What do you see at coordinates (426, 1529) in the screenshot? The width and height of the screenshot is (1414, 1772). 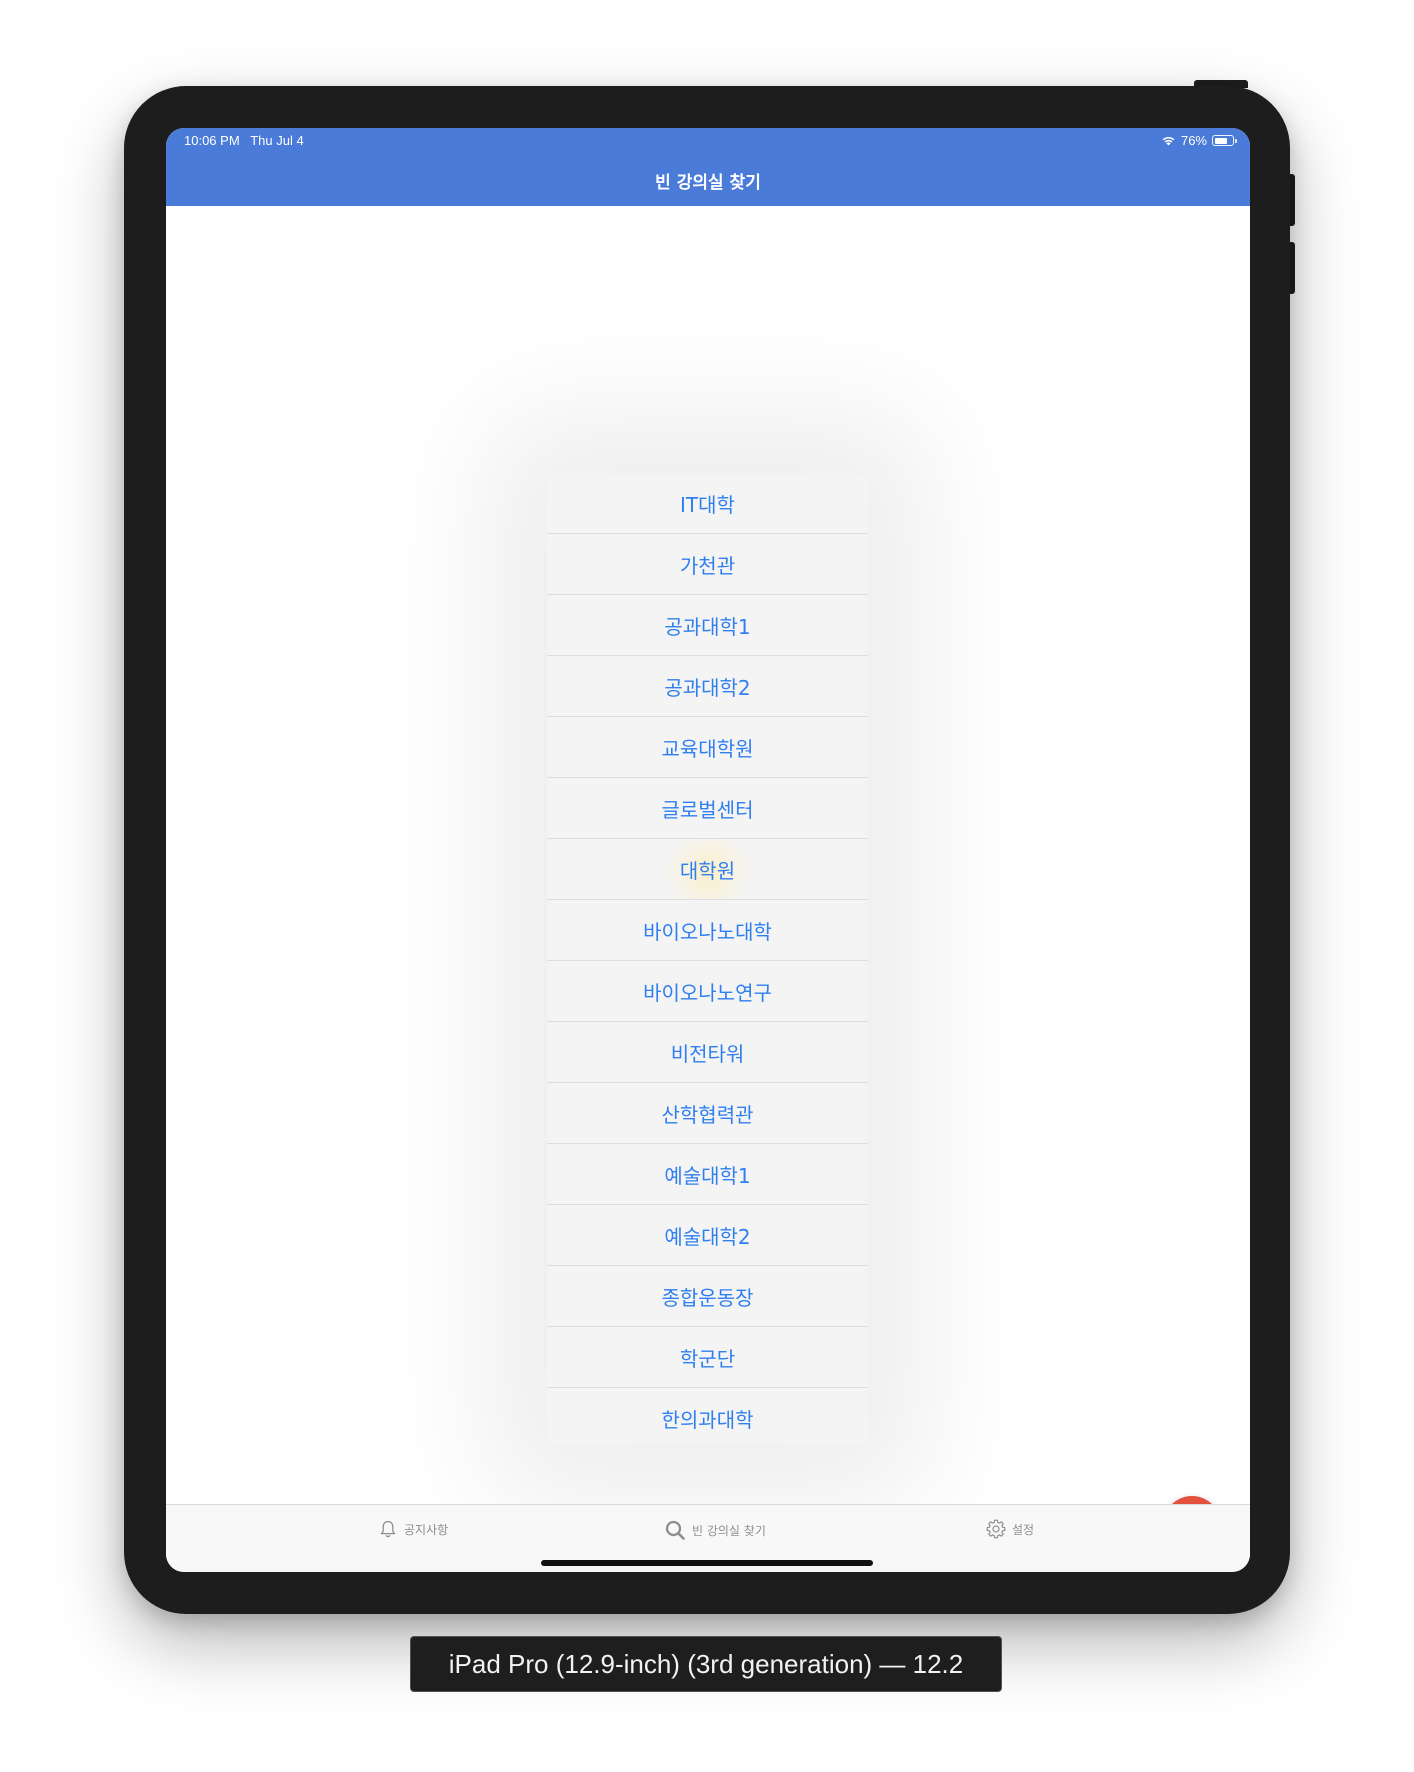 I see `tab-label: 공지사항` at bounding box center [426, 1529].